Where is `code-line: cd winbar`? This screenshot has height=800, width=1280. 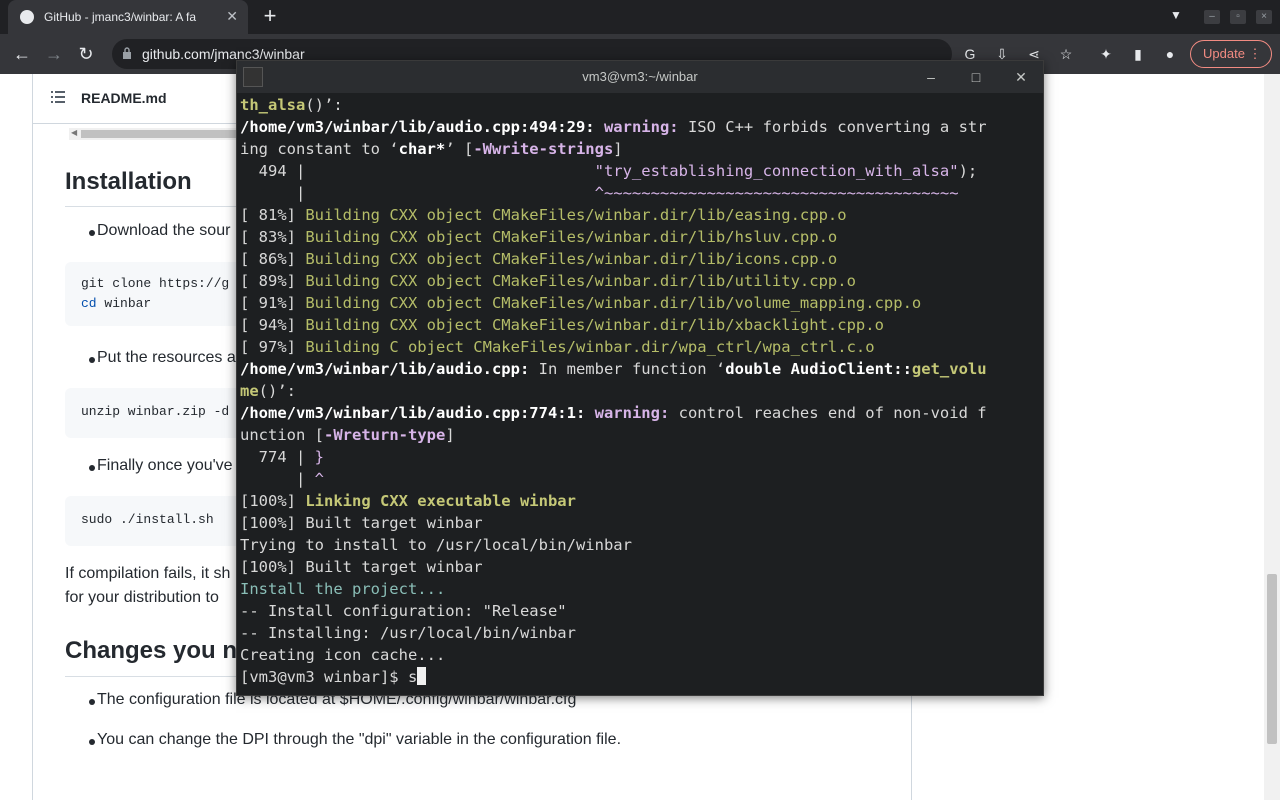 code-line: cd winbar is located at coordinates (116, 303).